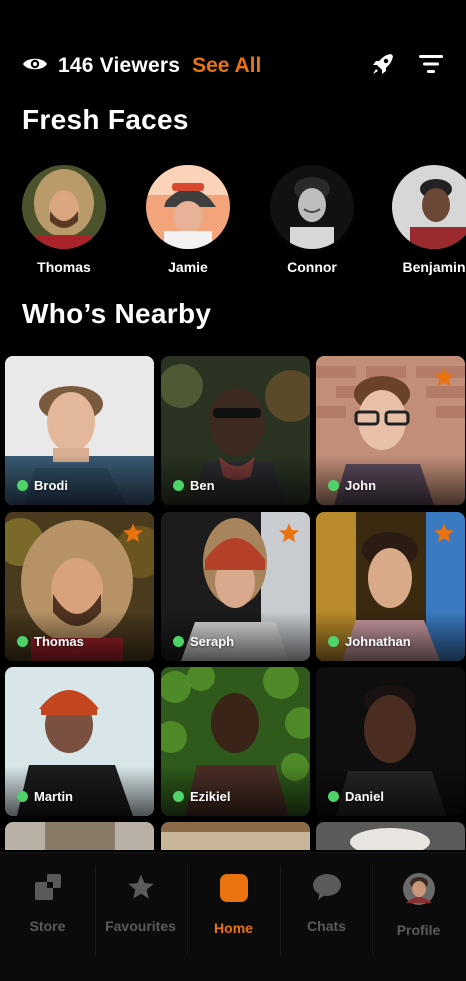 The height and width of the screenshot is (981, 466). What do you see at coordinates (234, 890) in the screenshot?
I see `home-icon` at bounding box center [234, 890].